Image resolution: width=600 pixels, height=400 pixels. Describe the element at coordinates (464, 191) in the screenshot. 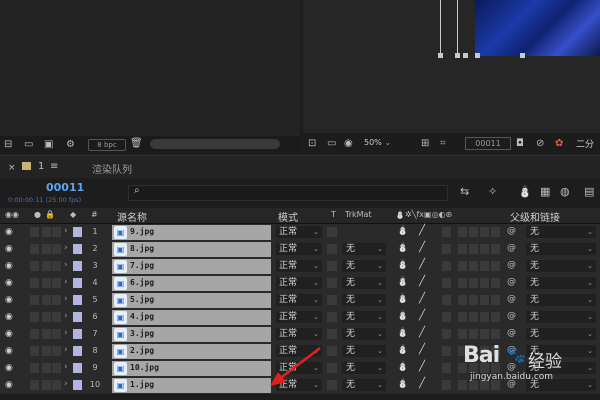

I see `composition-flowchart-icon: ⇆` at that location.